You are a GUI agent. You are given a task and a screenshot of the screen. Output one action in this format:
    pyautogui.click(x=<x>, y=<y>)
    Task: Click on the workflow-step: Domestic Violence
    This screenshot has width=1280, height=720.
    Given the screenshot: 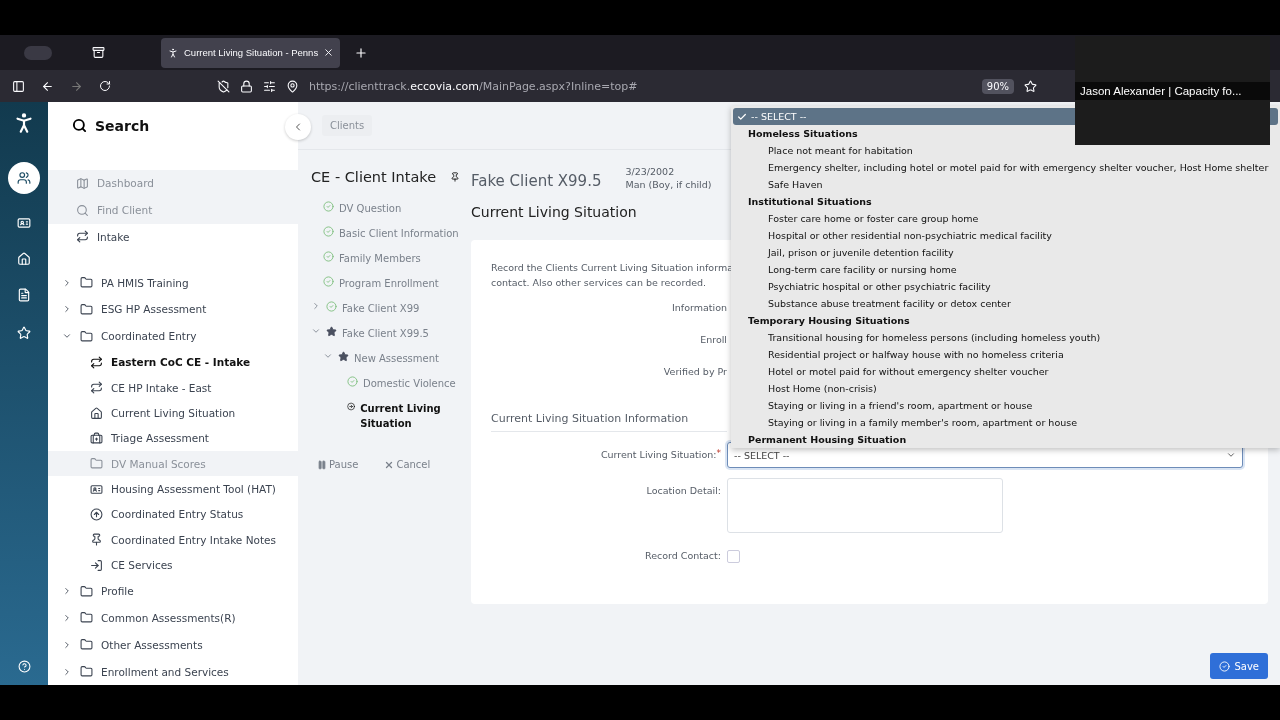 What is the action you would take?
    pyautogui.click(x=386, y=383)
    